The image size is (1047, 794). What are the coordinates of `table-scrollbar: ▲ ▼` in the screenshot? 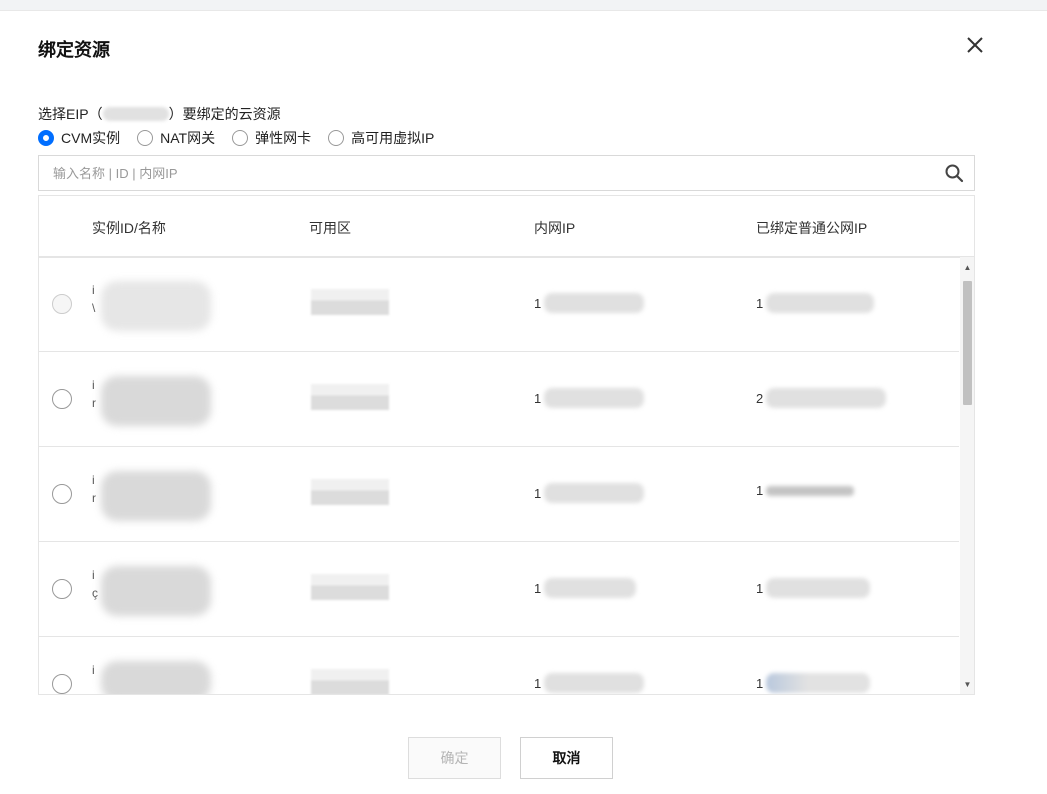 It's located at (967, 475).